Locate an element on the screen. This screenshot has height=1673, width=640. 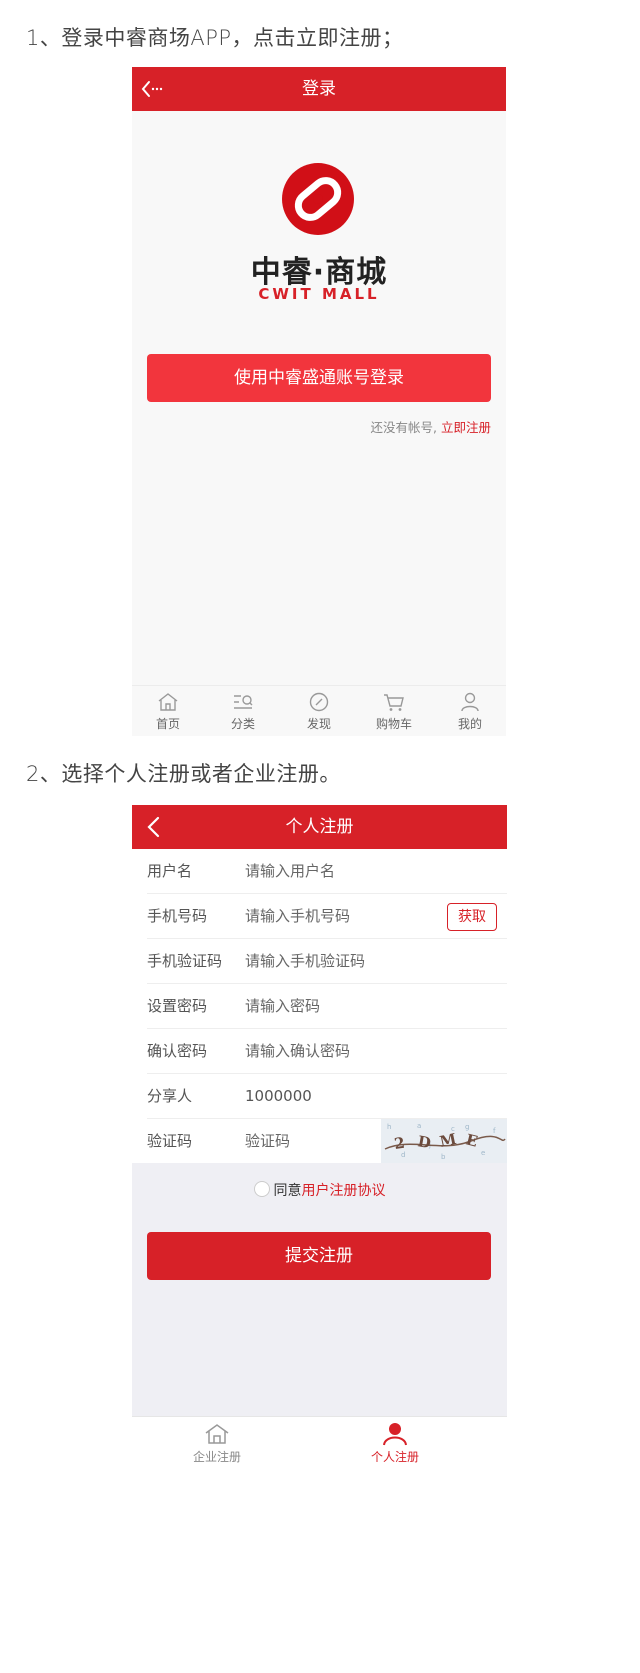
brand-logo: 中睿·商城 CWIT MALL is located at coordinates (319, 233).